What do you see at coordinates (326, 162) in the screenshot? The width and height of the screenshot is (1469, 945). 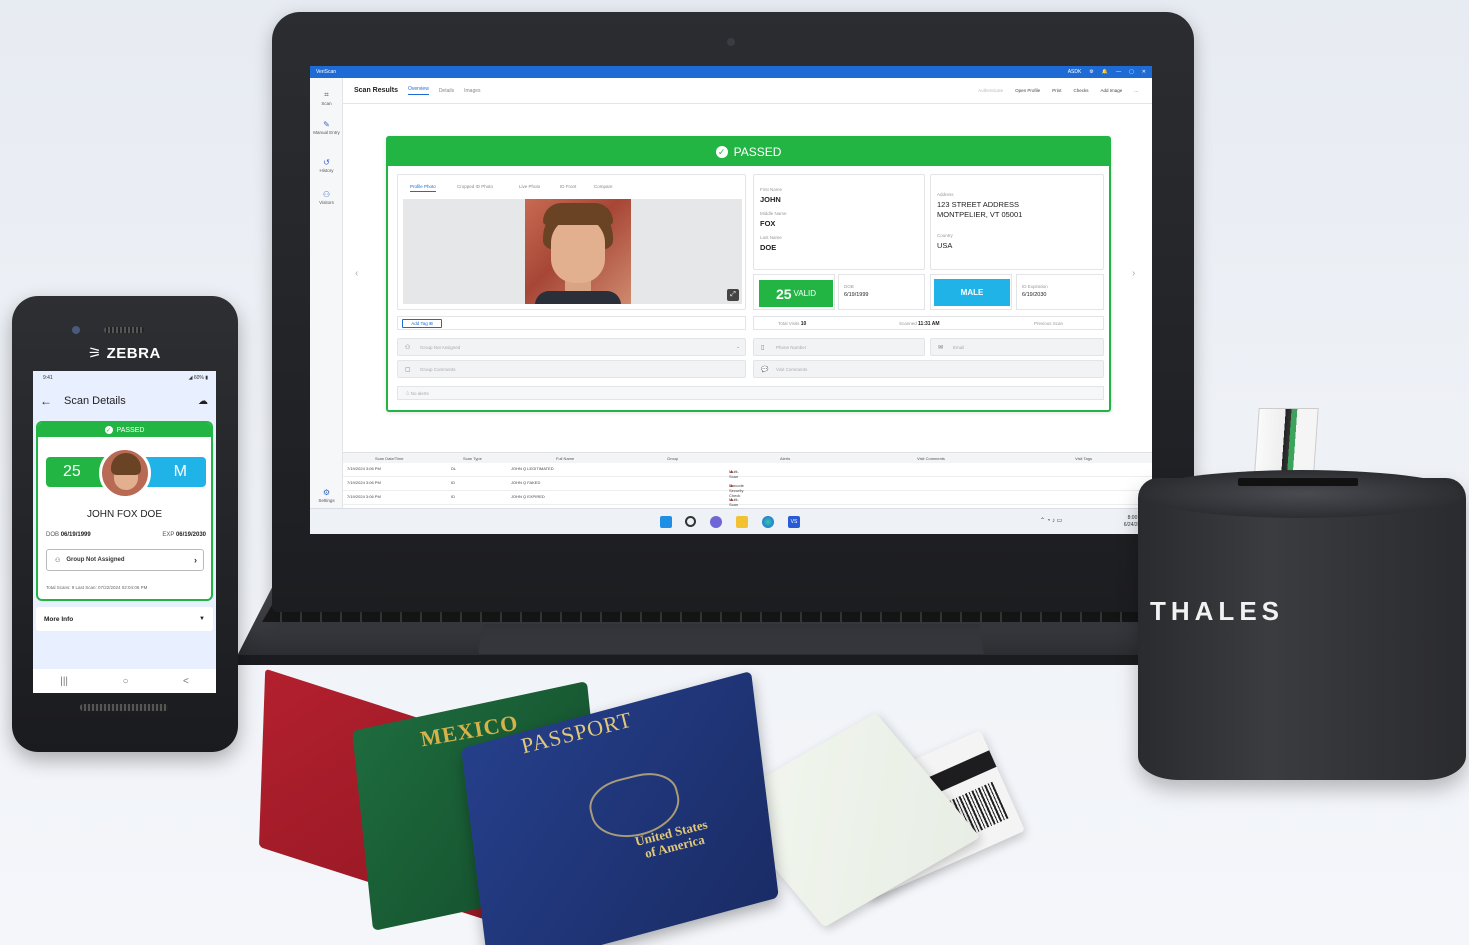 I see `history-icon: ↺` at bounding box center [326, 162].